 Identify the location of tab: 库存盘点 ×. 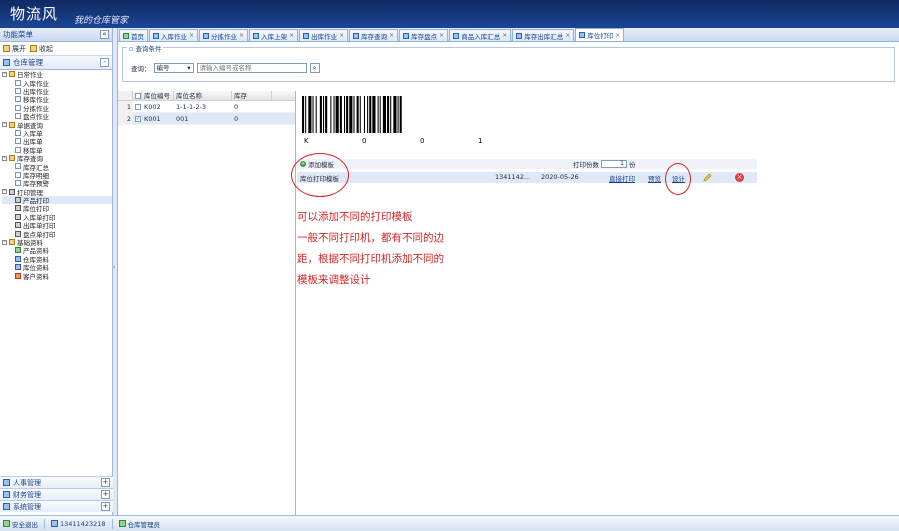
(424, 35).